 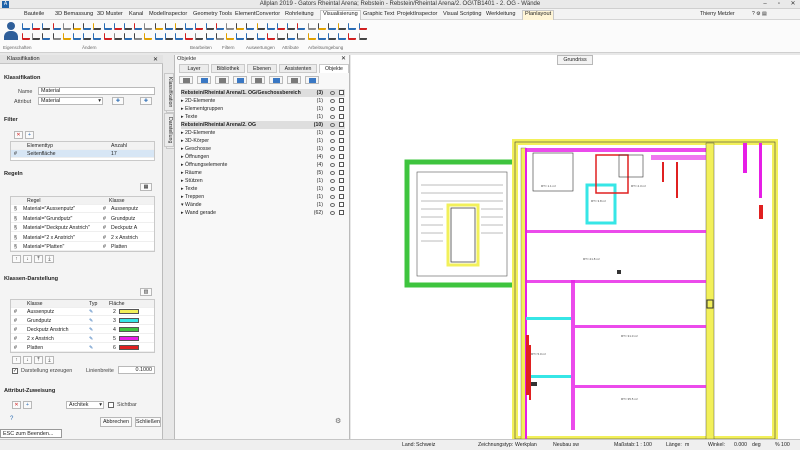 I want to click on linienbreite-field: 0.1000, so click(x=136, y=370).